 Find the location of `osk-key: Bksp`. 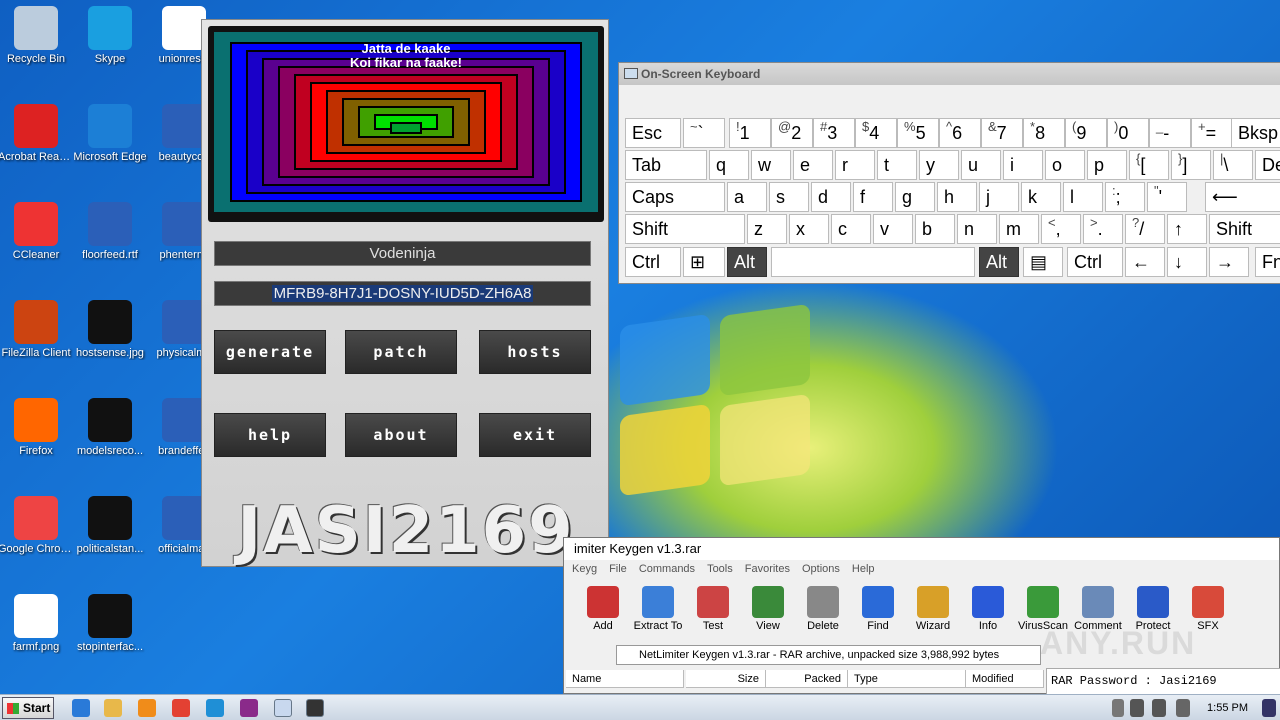

osk-key: Bksp is located at coordinates (1255, 133).